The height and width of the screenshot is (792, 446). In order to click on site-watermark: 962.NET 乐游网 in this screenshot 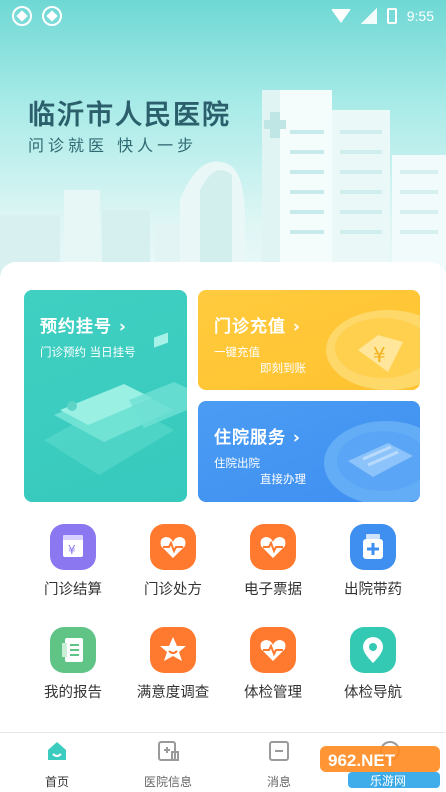, I will do `click(381, 765)`.